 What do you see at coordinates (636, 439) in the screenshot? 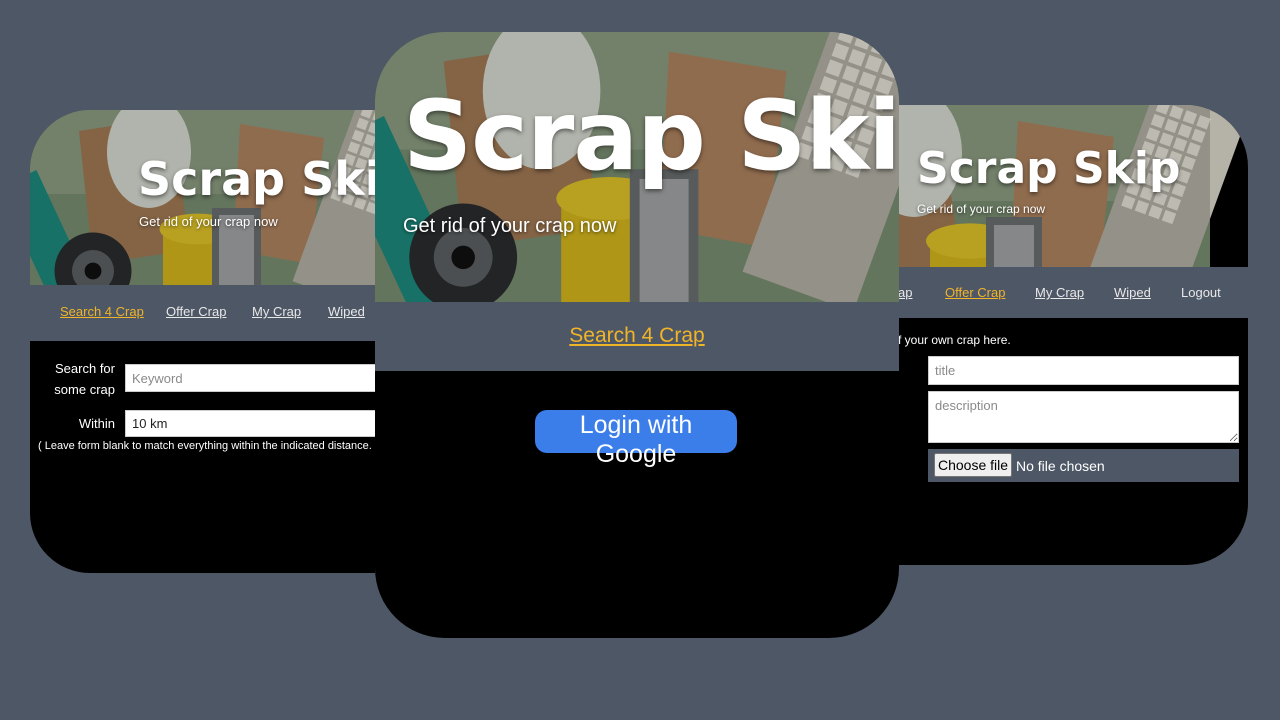
I see `login-google-button: Login with Google` at bounding box center [636, 439].